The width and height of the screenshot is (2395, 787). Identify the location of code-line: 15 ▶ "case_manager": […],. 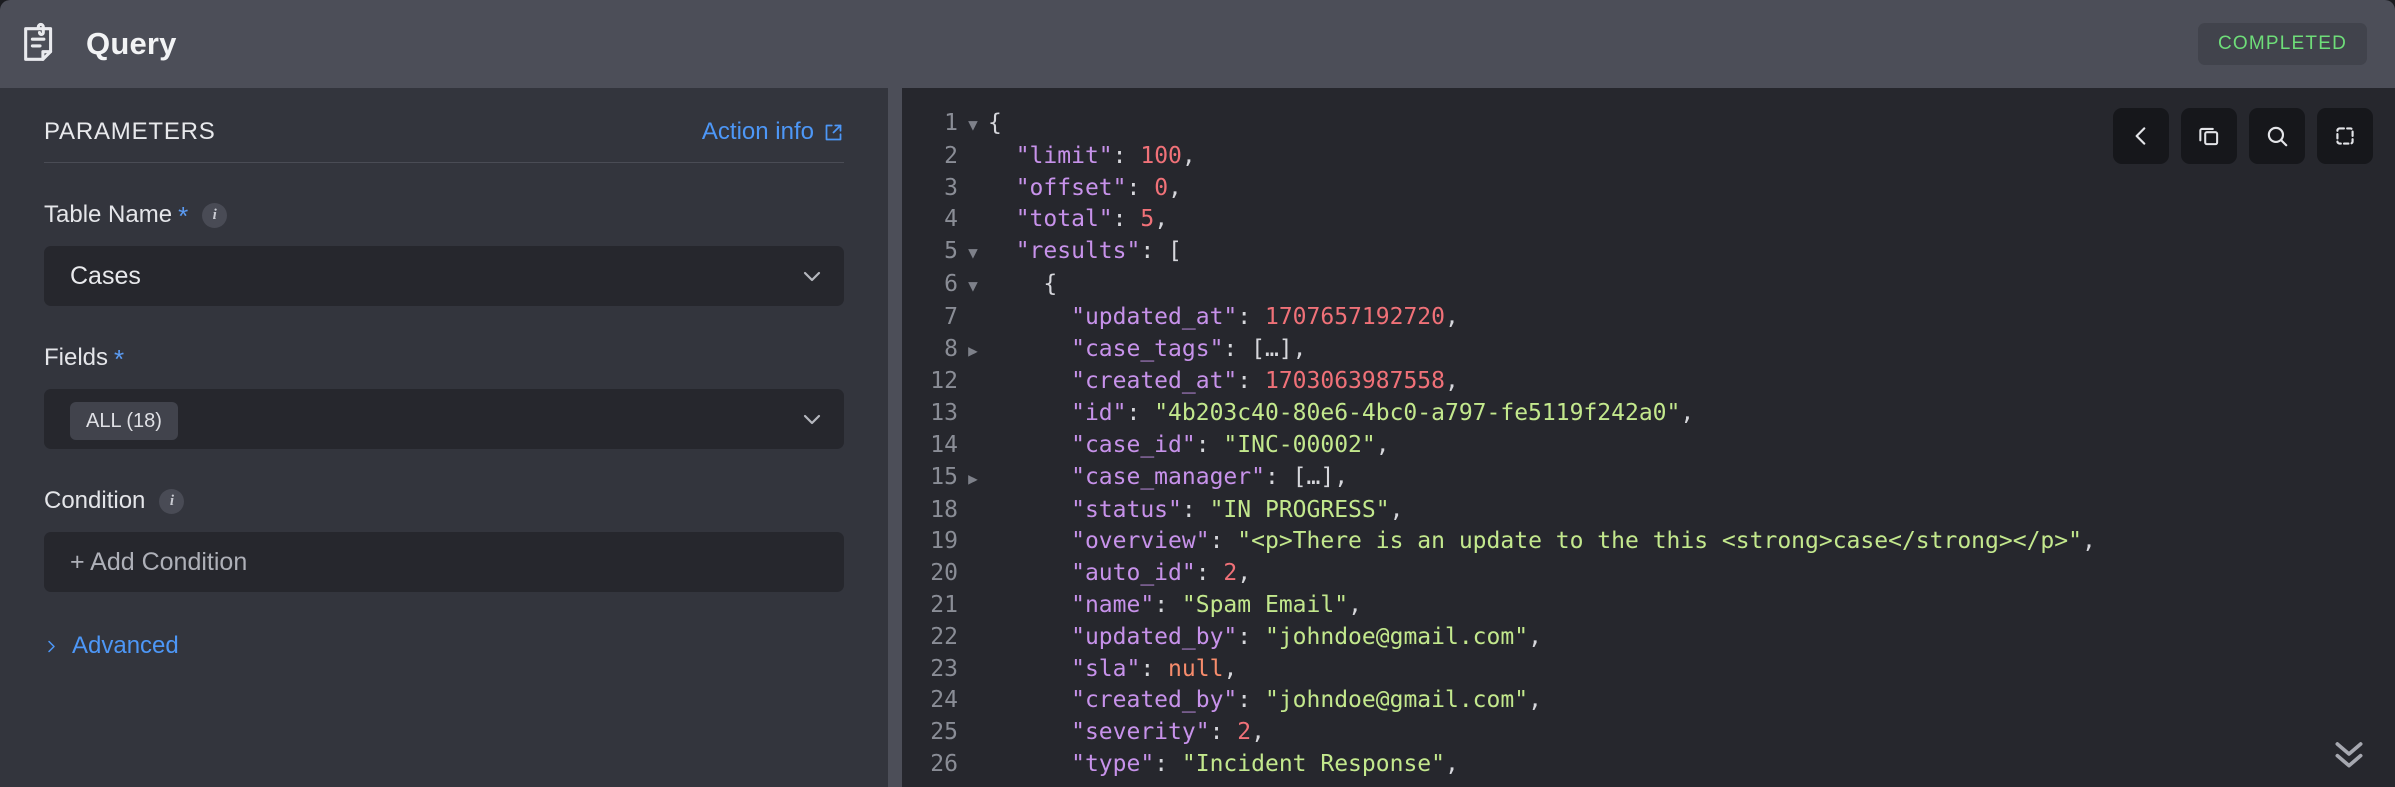
(1648, 478).